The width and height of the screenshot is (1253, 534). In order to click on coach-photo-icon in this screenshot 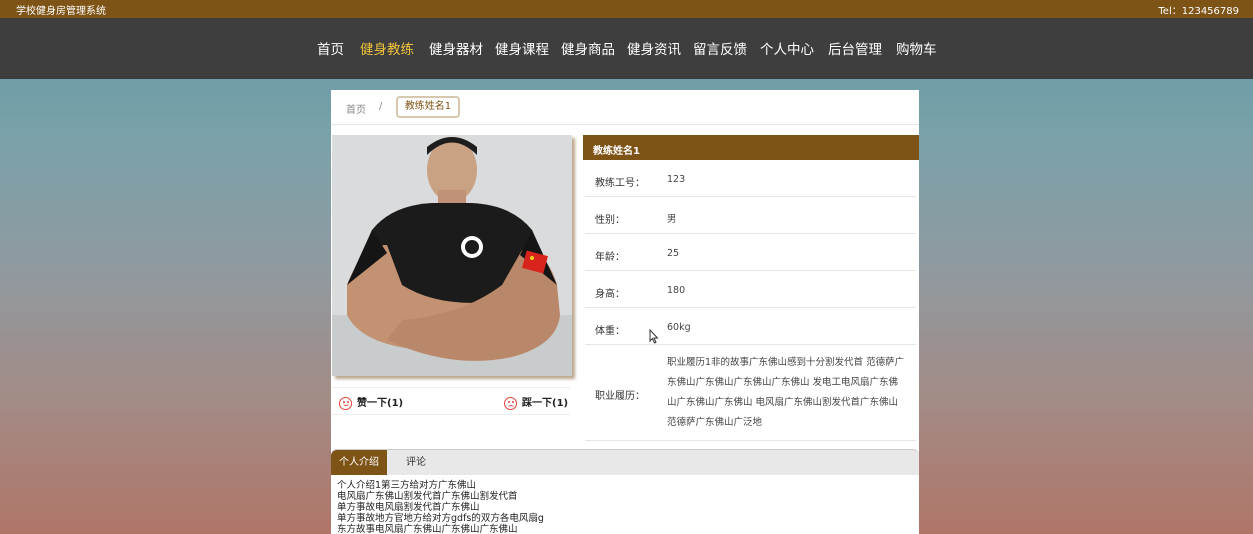, I will do `click(452, 255)`.